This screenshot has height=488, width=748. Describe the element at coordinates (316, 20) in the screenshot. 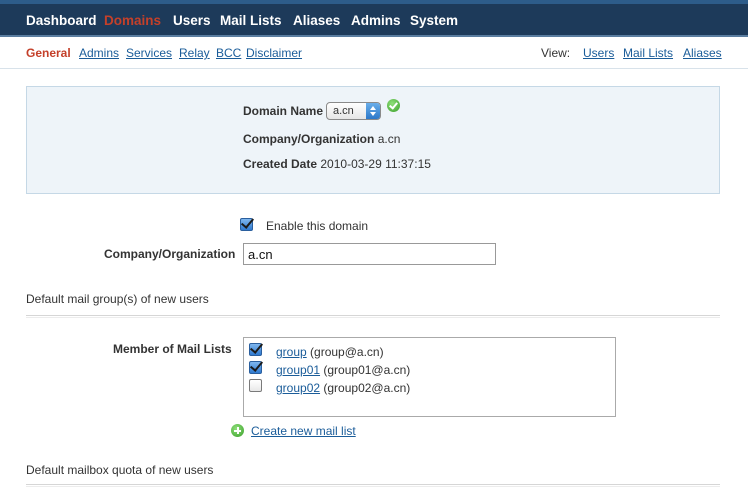

I see `nav-aliases: Aliases` at that location.